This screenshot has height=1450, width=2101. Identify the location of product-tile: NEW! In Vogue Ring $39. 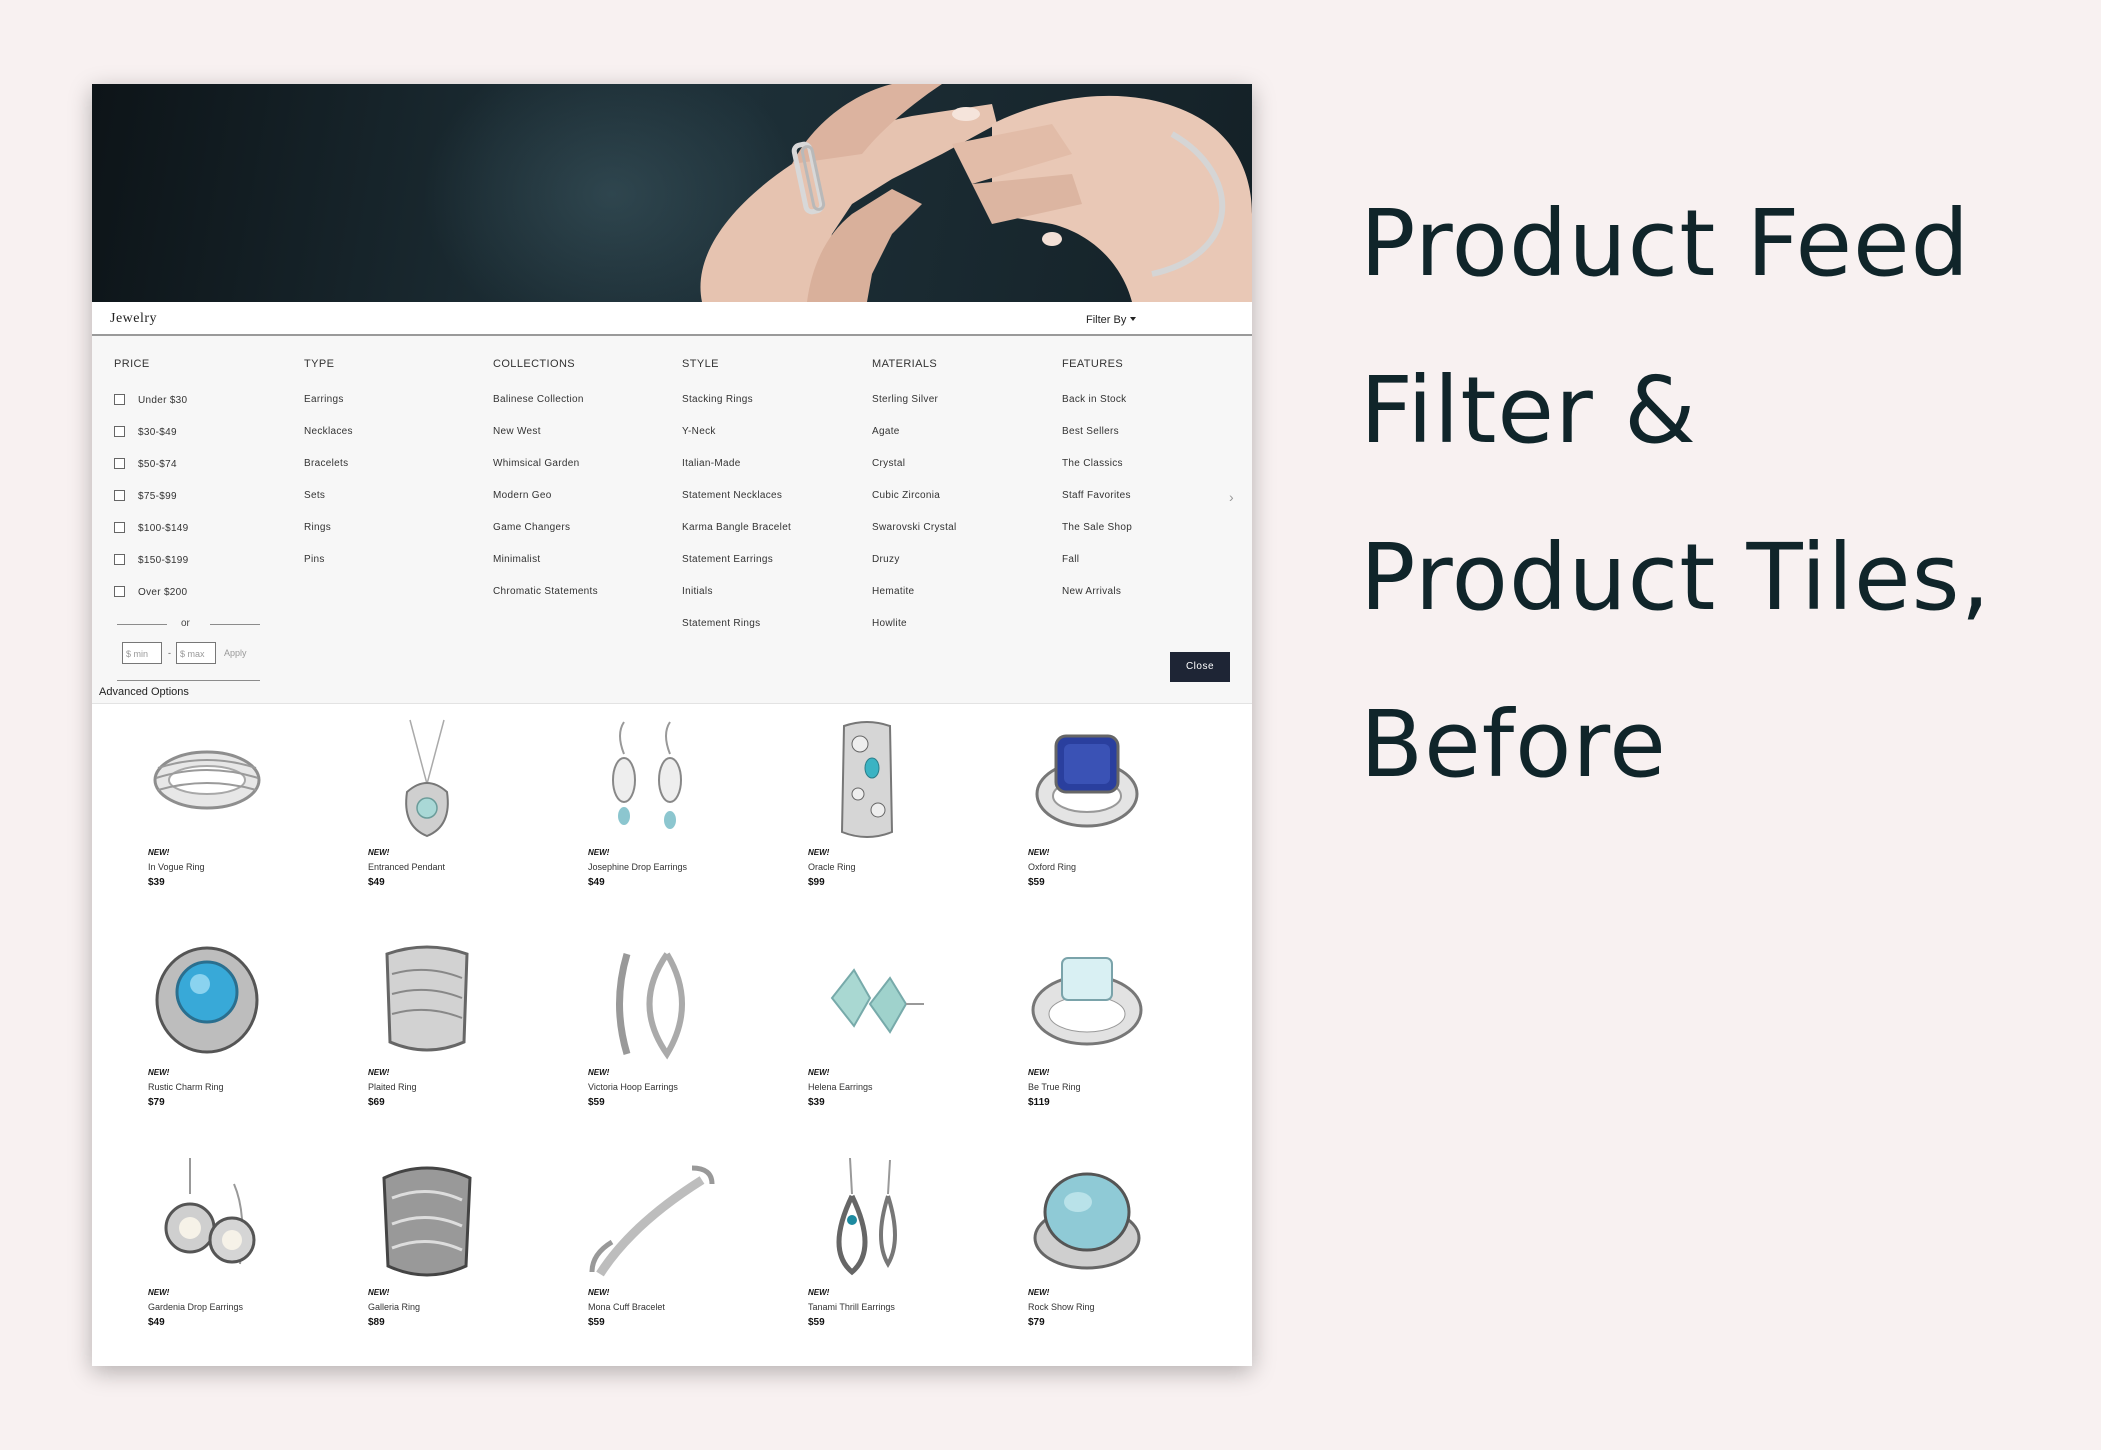
(212, 814).